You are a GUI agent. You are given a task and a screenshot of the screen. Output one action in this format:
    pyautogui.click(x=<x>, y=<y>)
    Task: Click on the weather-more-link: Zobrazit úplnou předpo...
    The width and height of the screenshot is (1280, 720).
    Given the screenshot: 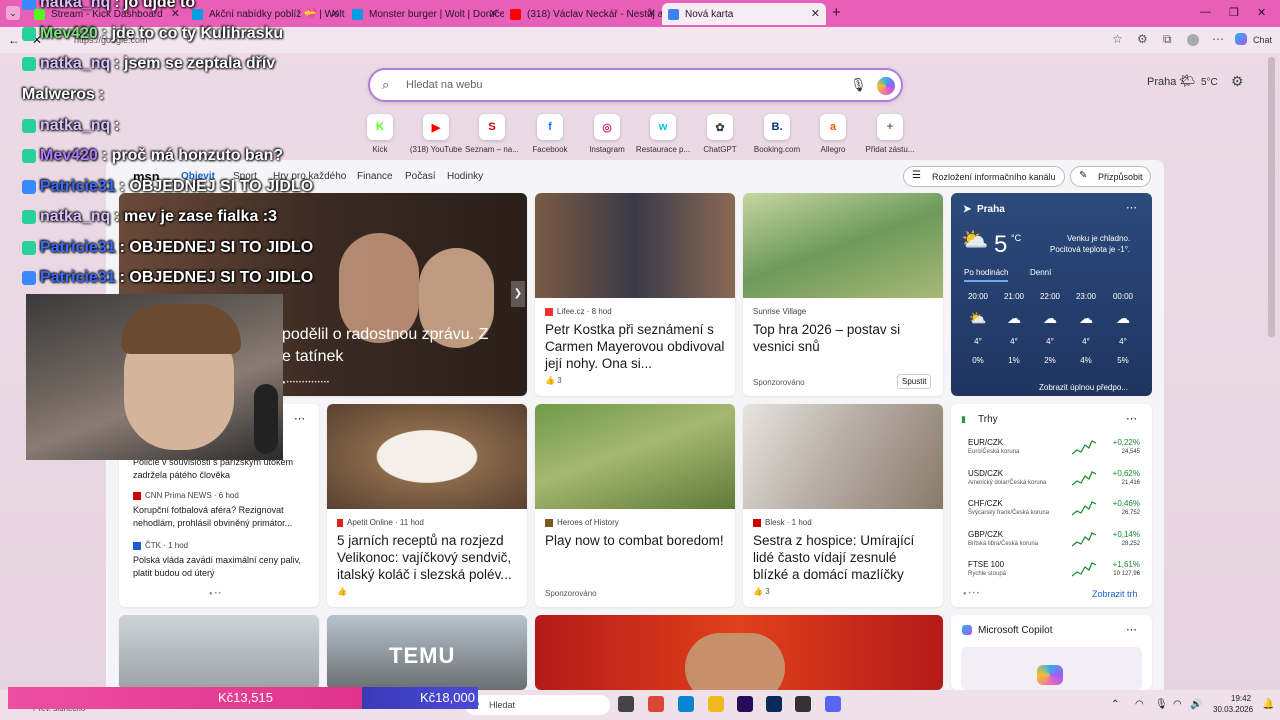 What is the action you would take?
    pyautogui.click(x=1083, y=387)
    